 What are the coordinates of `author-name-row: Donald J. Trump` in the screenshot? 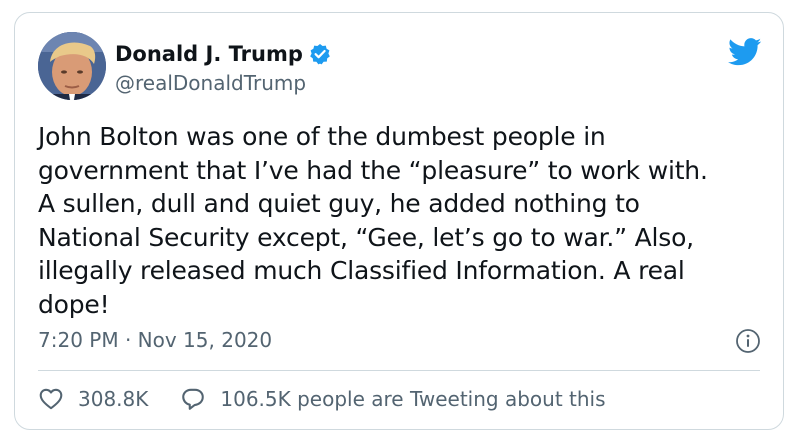 It's located at (223, 54).